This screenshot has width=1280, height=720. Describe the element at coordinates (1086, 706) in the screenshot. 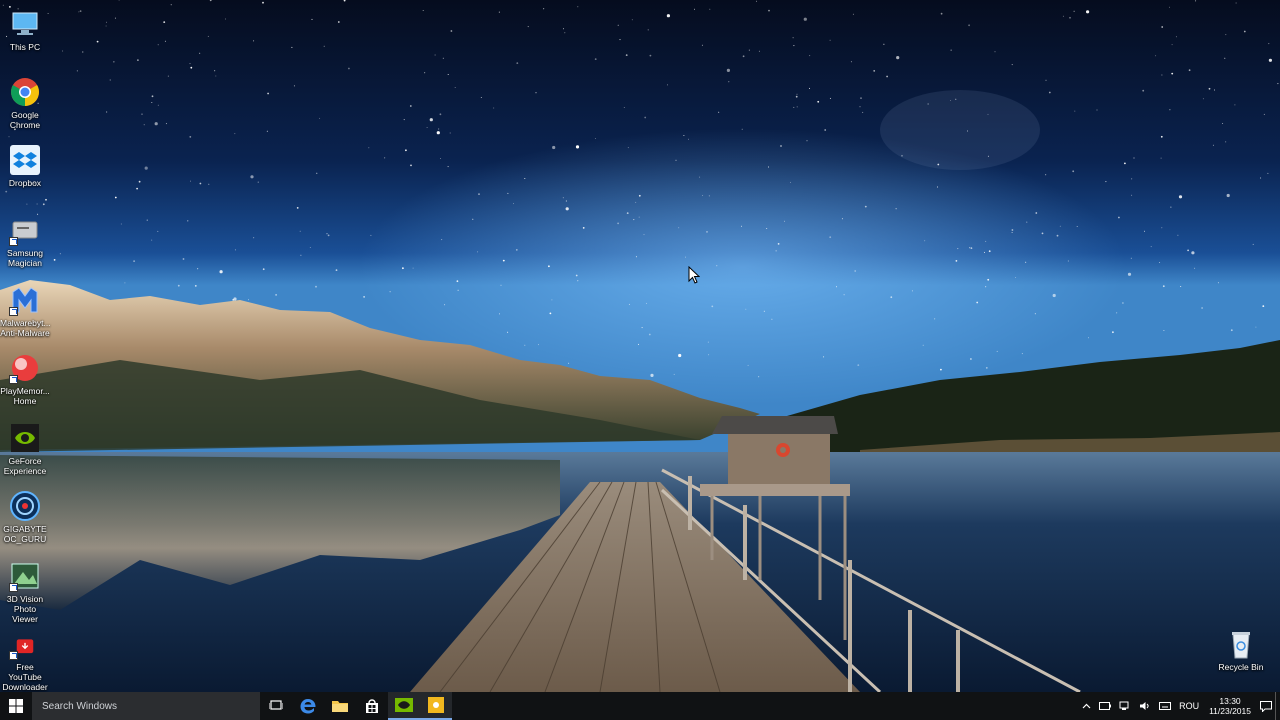

I see `show-hidden-icons-button` at that location.